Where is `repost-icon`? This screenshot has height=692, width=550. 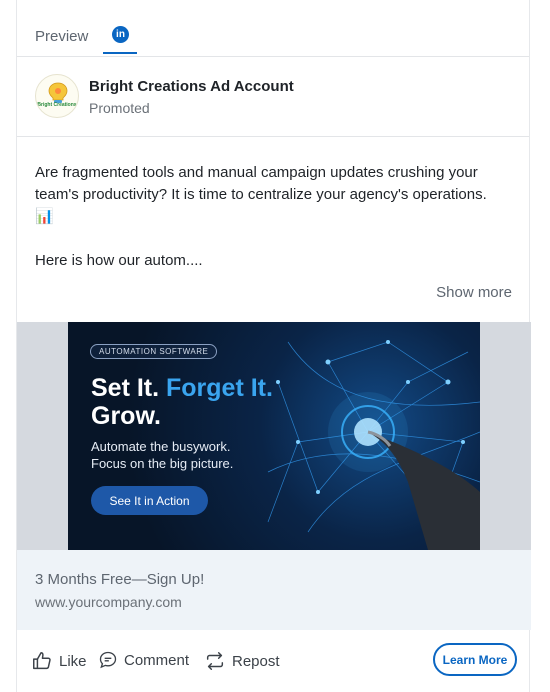 repost-icon is located at coordinates (215, 661).